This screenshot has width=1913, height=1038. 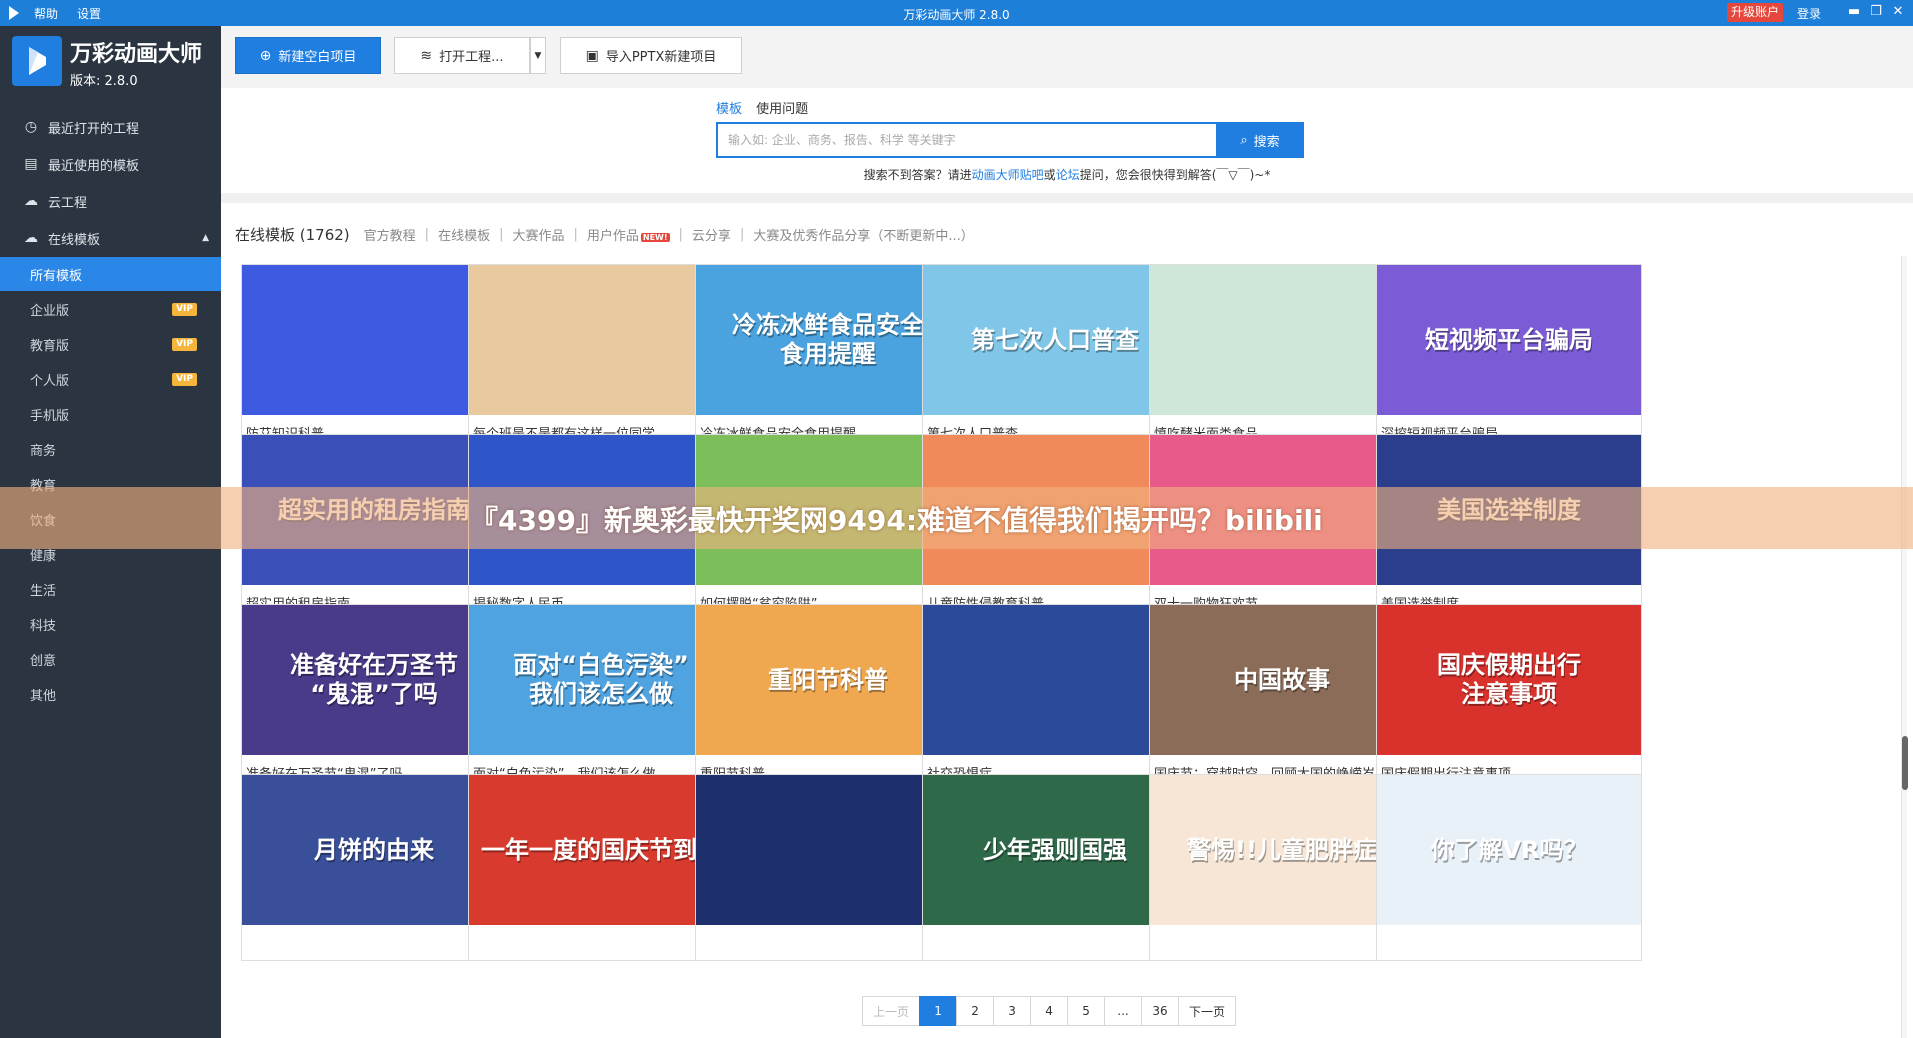 What do you see at coordinates (966, 140) in the screenshot?
I see `search-input` at bounding box center [966, 140].